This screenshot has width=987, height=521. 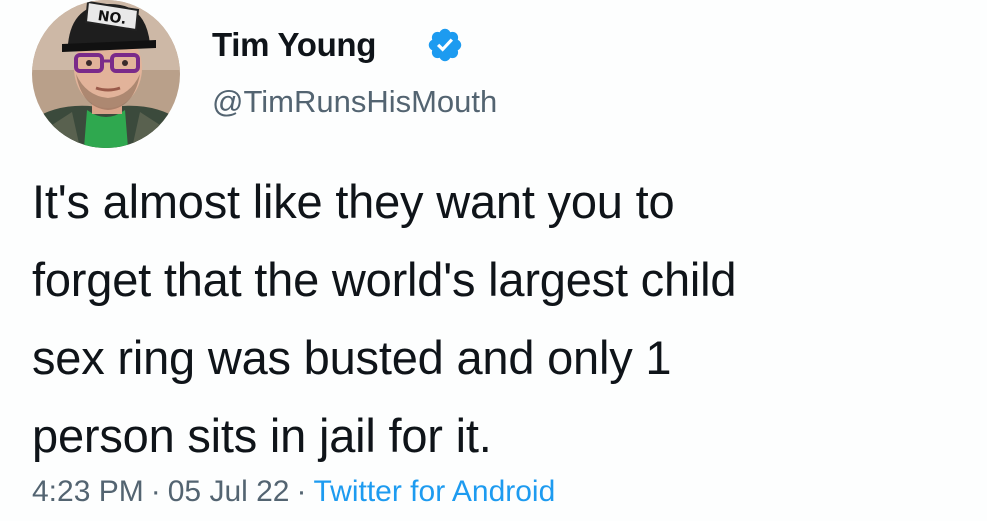 I want to click on author-display-name: Tim Young, so click(x=294, y=45).